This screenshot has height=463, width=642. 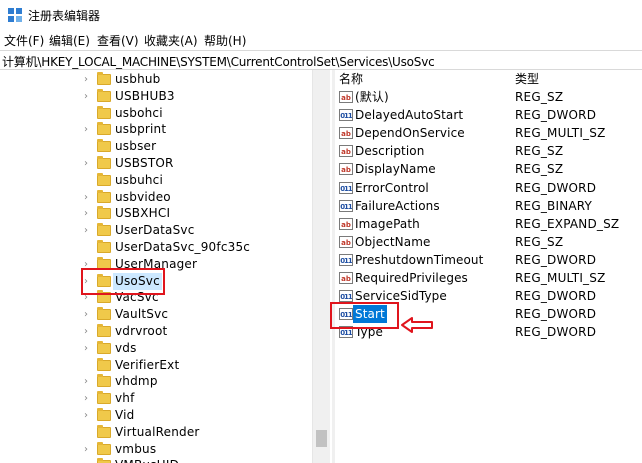 What do you see at coordinates (147, 364) in the screenshot?
I see `tree-item-label: VerifierExt` at bounding box center [147, 364].